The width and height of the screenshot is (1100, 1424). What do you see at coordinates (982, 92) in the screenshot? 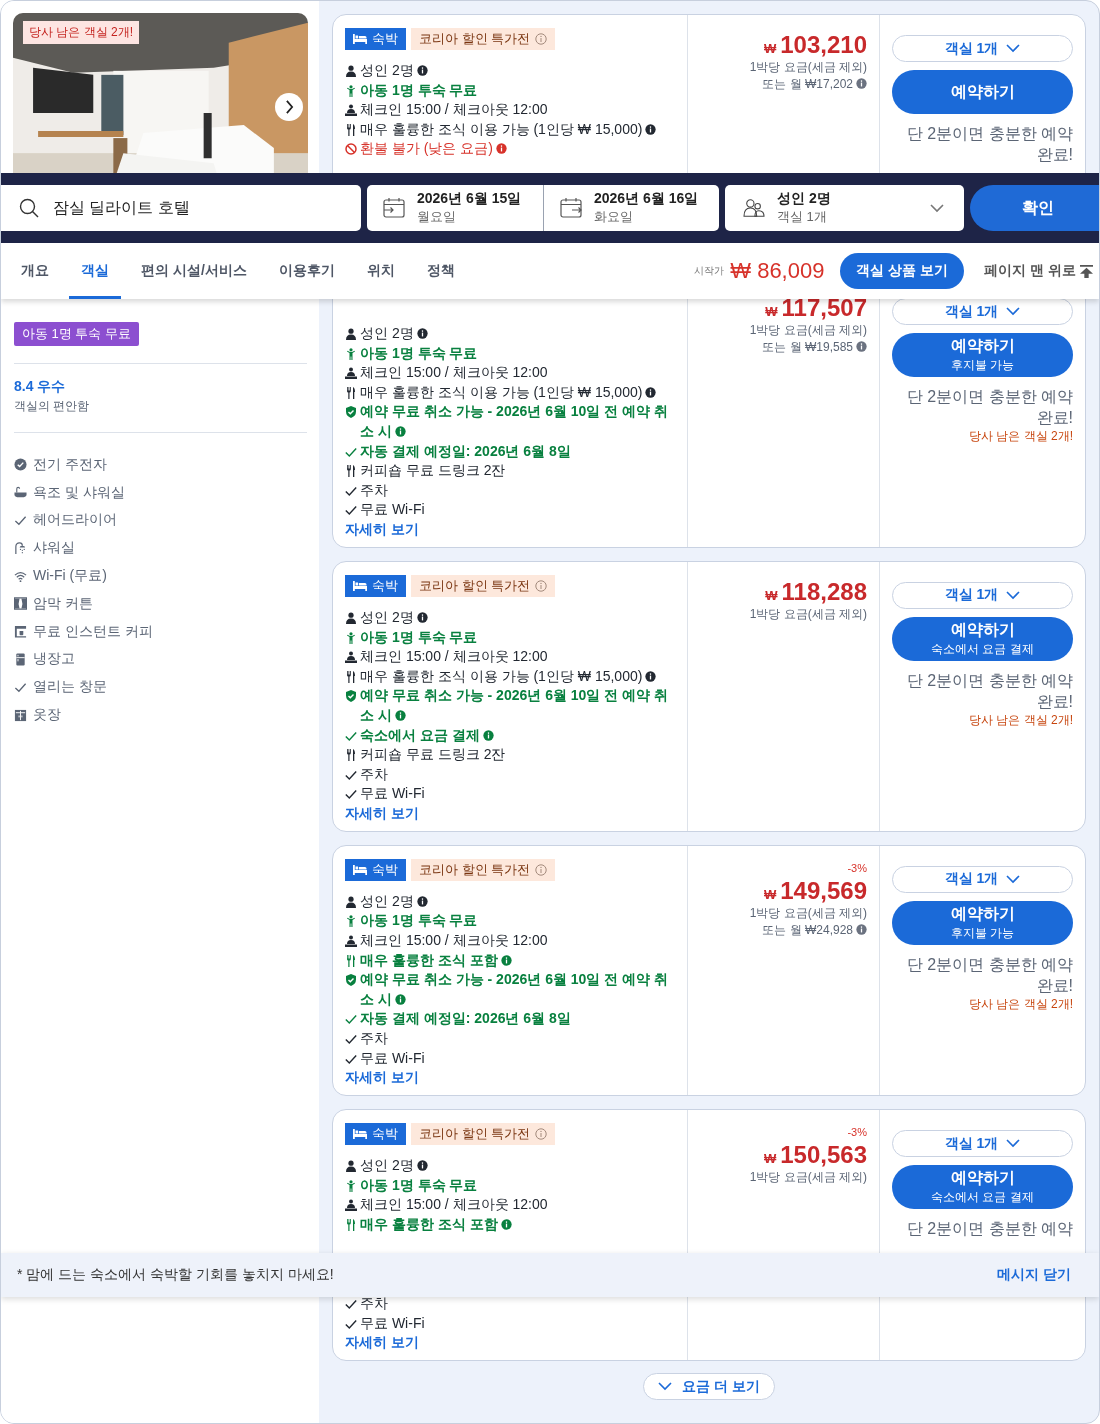
I see `book-button: 예약하기` at bounding box center [982, 92].